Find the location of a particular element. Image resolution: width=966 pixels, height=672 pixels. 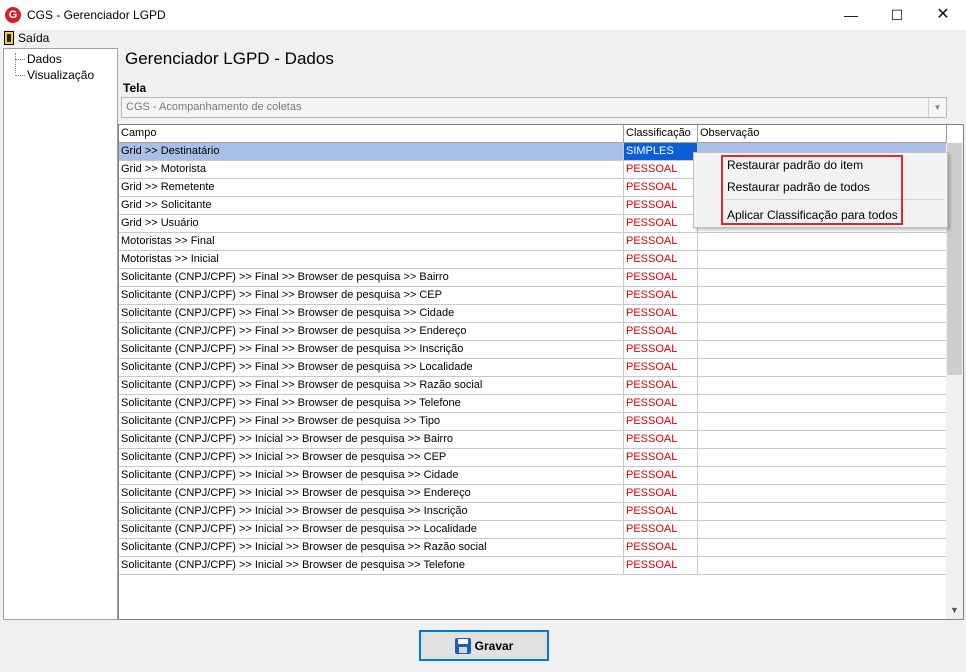

column-header-observacao: Observação is located at coordinates (822, 134).